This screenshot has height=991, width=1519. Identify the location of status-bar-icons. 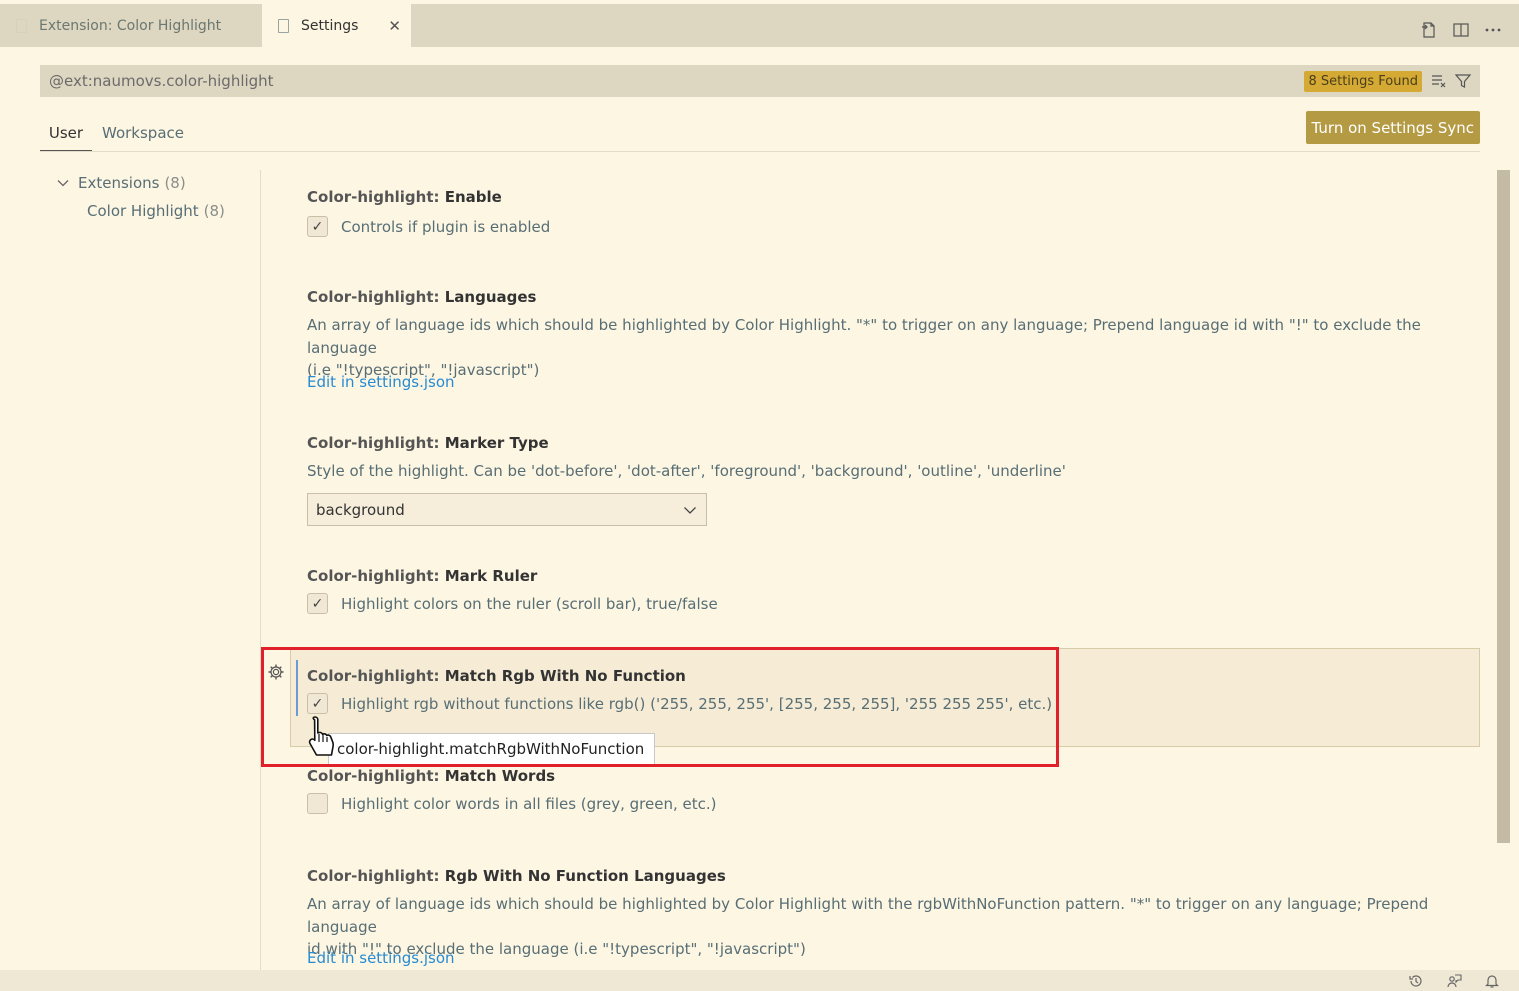
(1454, 980).